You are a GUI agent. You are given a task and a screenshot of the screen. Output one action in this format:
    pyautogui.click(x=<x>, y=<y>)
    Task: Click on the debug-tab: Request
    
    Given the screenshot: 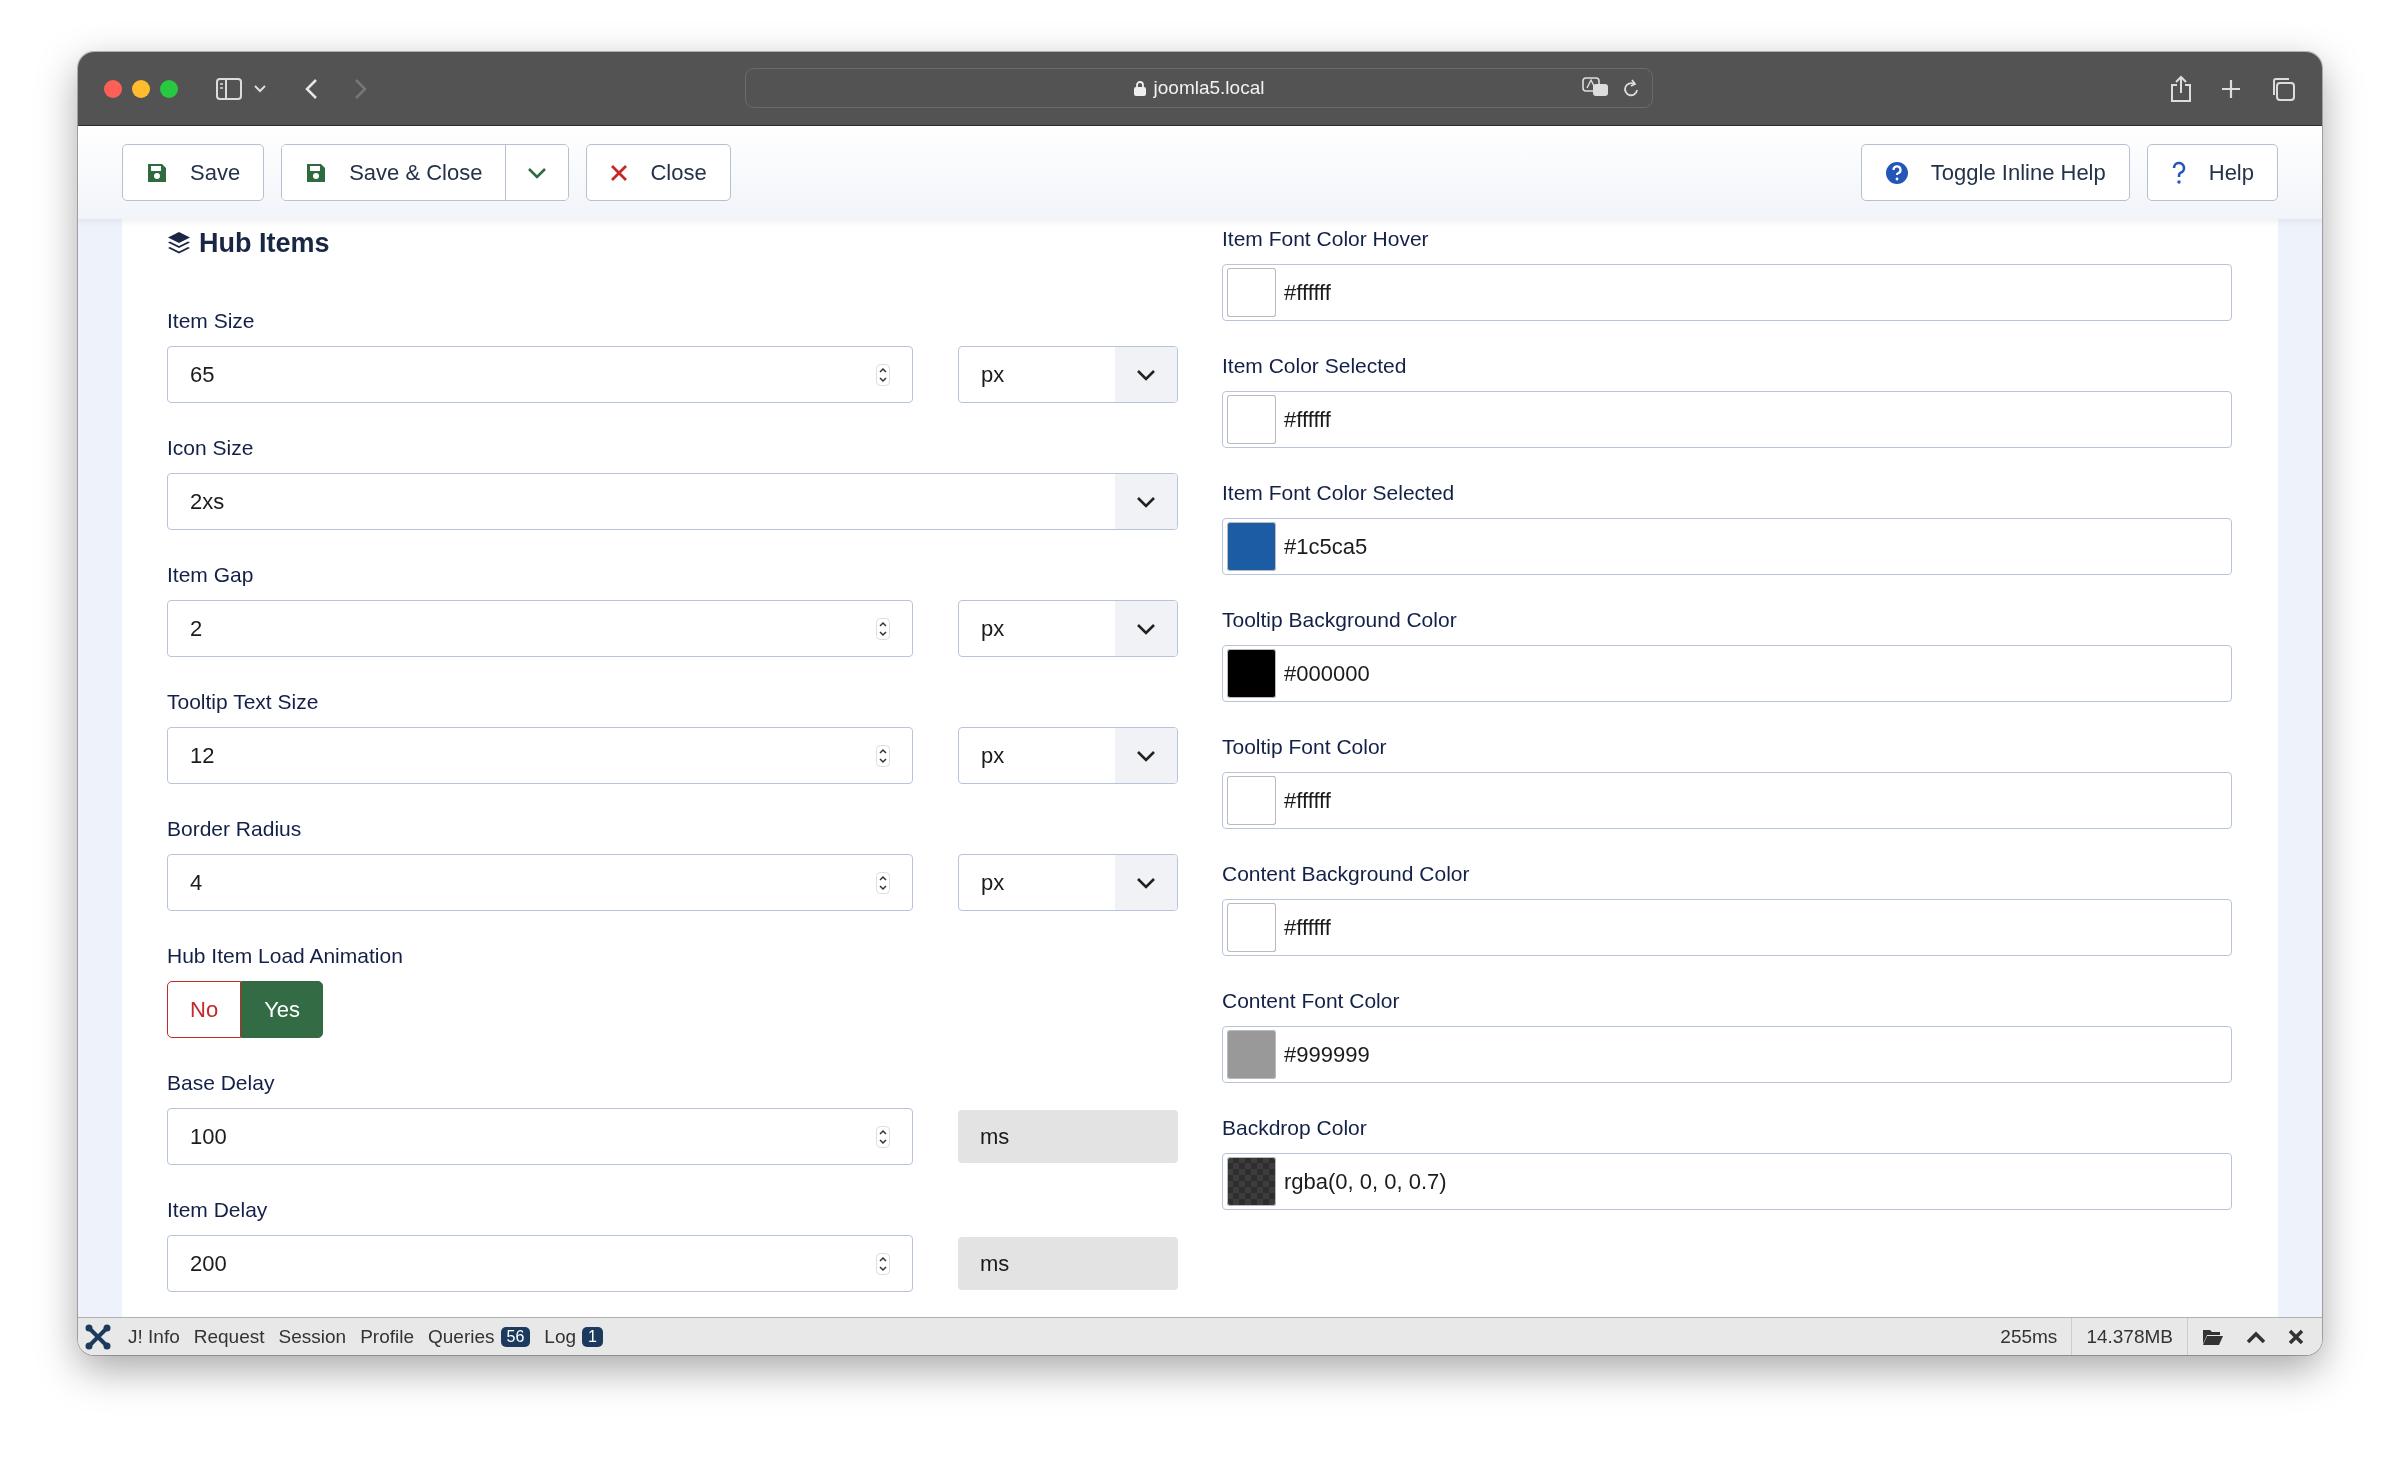 What is the action you would take?
    pyautogui.click(x=229, y=1336)
    